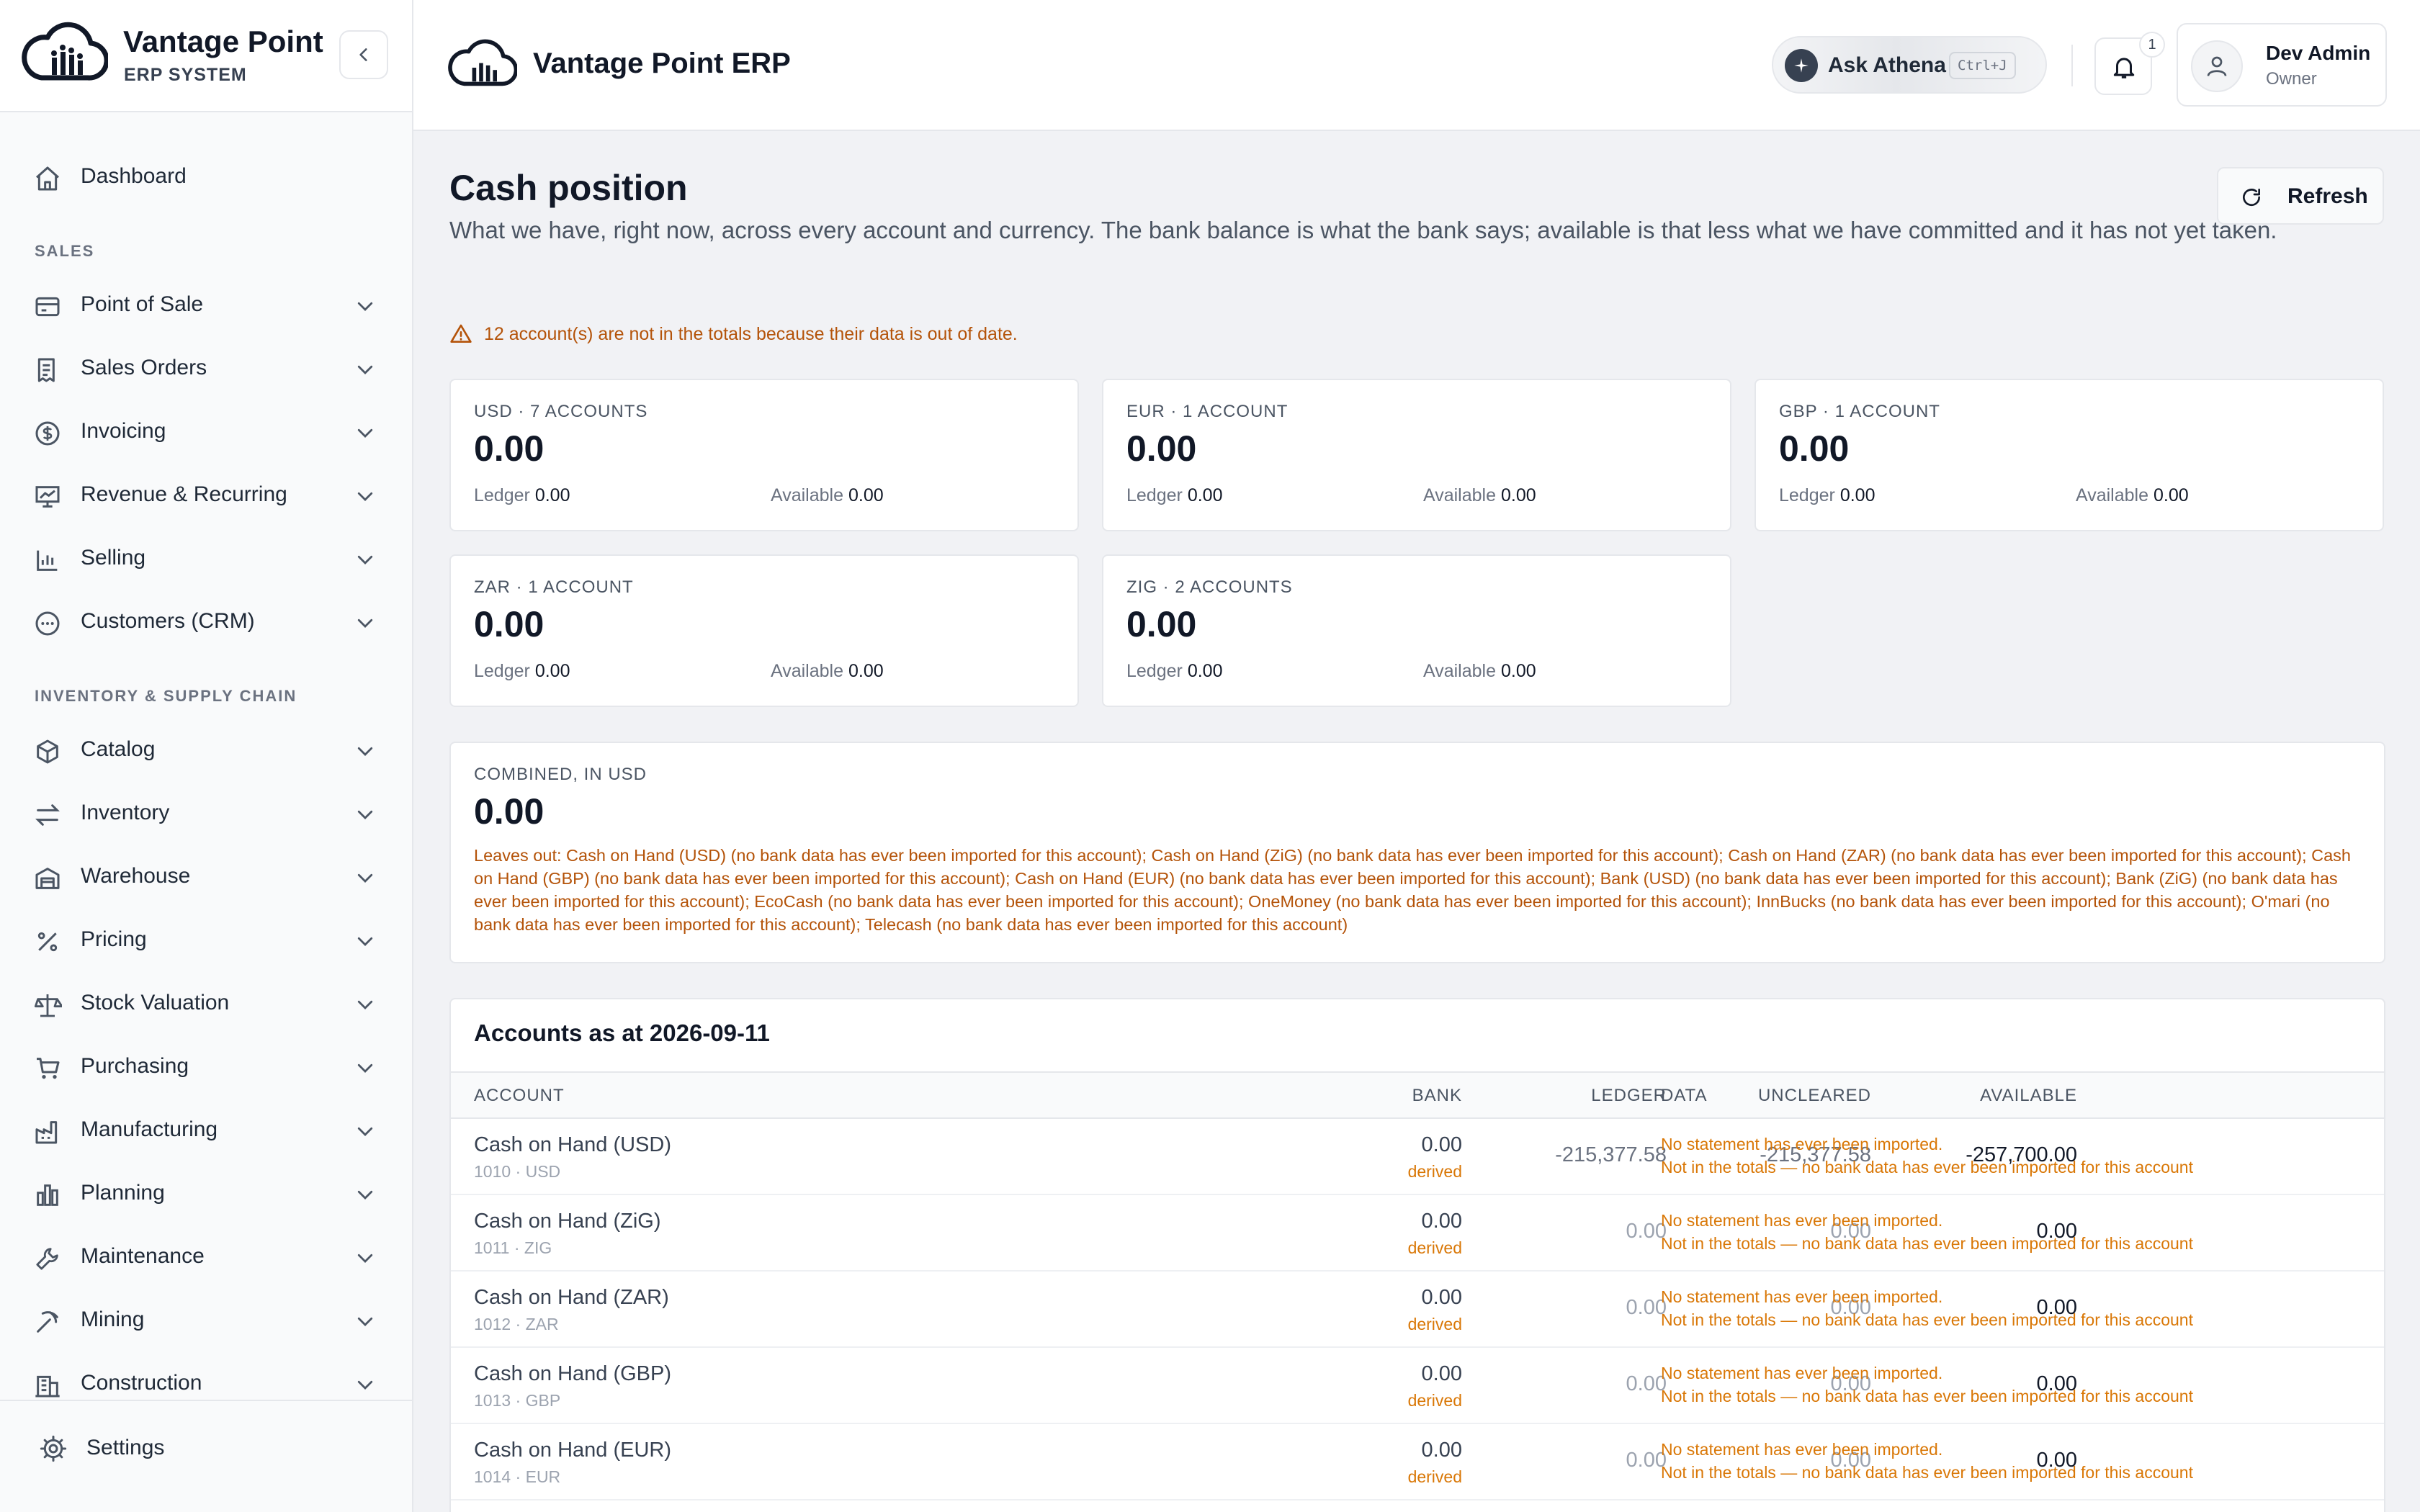 The height and width of the screenshot is (1512, 2420). What do you see at coordinates (179, 1448) in the screenshot?
I see `sidebar-item-settings: Settings` at bounding box center [179, 1448].